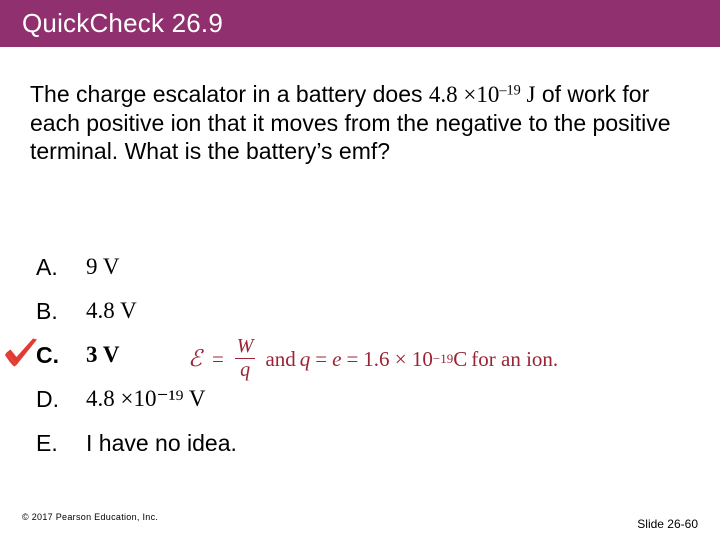  What do you see at coordinates (352, 358) in the screenshot?
I see `equals-sign-3: =` at bounding box center [352, 358].